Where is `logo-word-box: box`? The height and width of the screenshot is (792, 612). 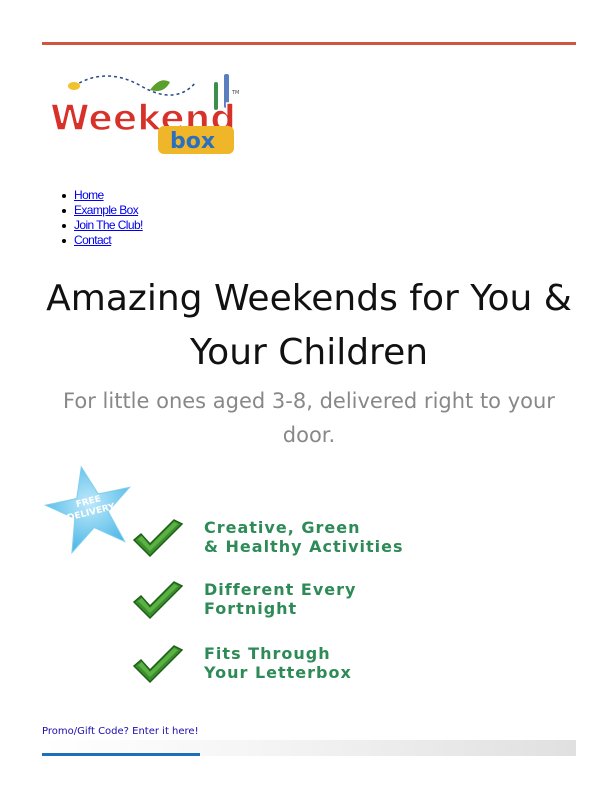
logo-word-box: box is located at coordinates (192, 141).